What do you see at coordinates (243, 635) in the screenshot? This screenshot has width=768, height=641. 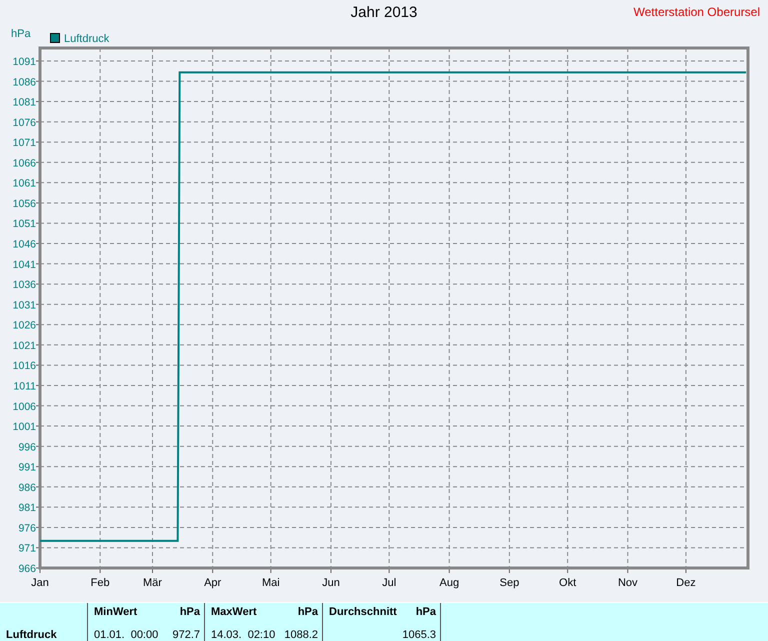 I see `time-cell: 14.03. 02:10` at bounding box center [243, 635].